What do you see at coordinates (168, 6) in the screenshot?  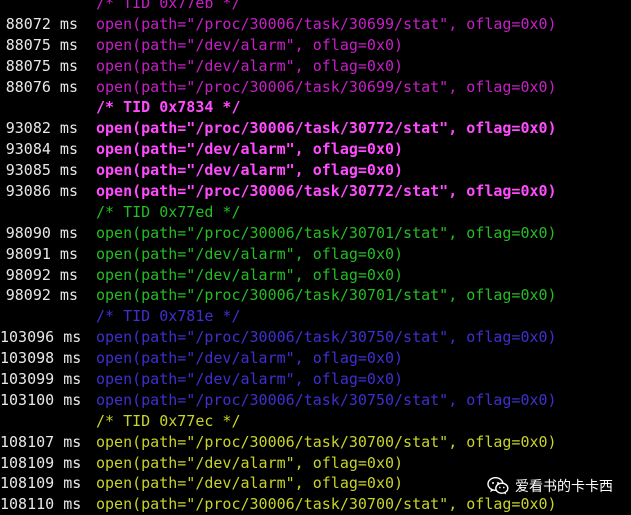 I see `tid-comment: /* TID 0x77eb */` at bounding box center [168, 6].